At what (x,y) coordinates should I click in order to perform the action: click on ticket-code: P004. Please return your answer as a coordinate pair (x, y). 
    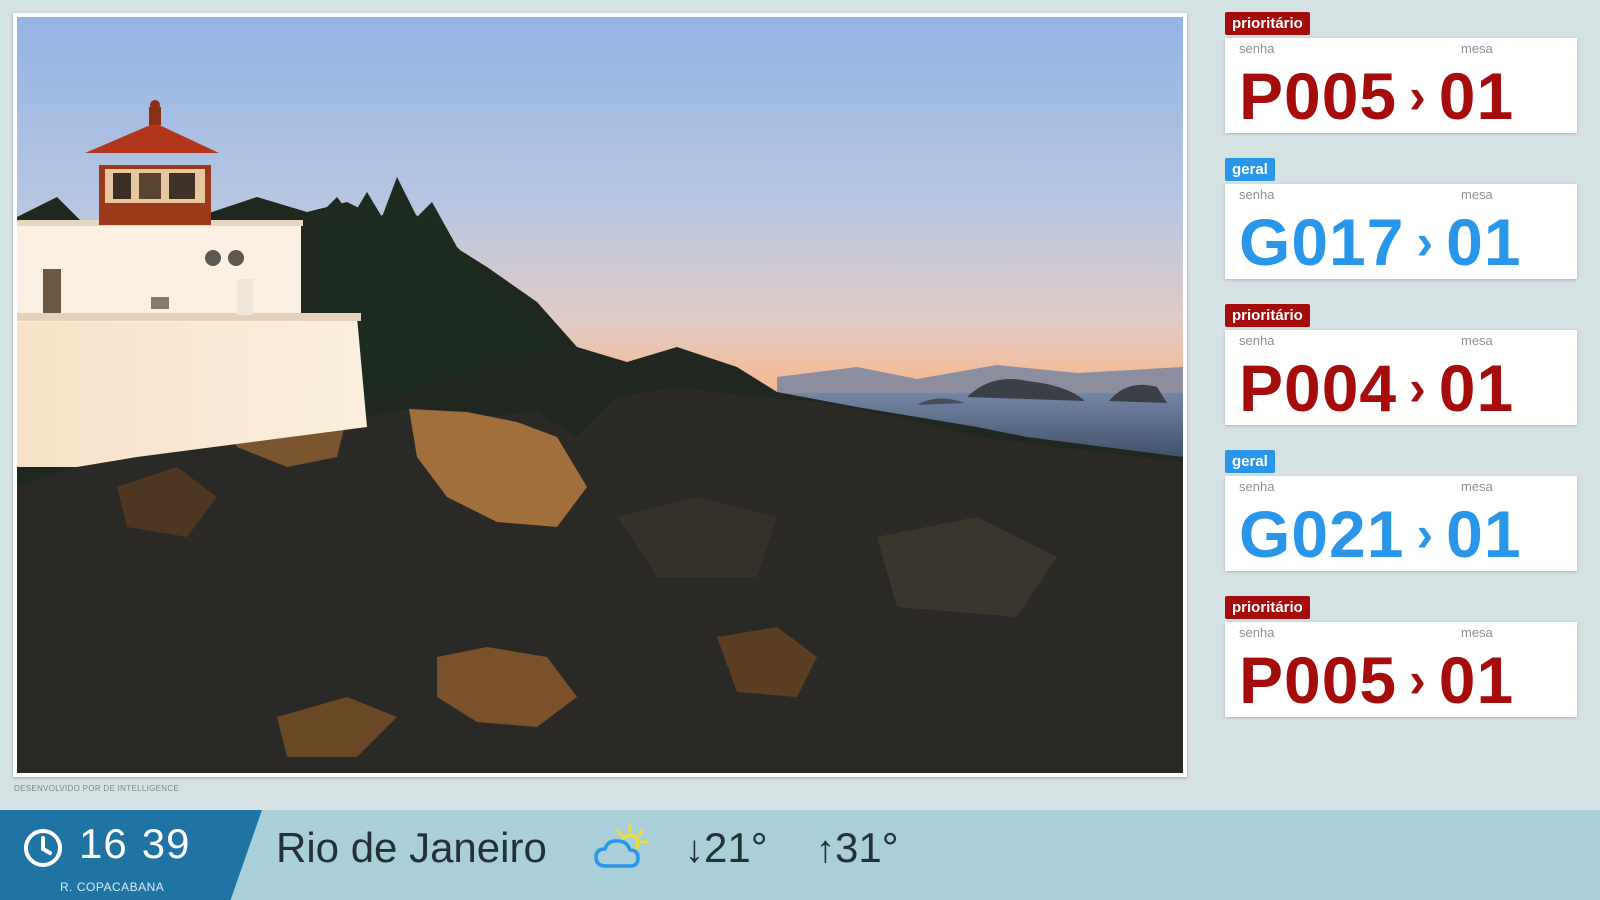
    Looking at the image, I should click on (1318, 388).